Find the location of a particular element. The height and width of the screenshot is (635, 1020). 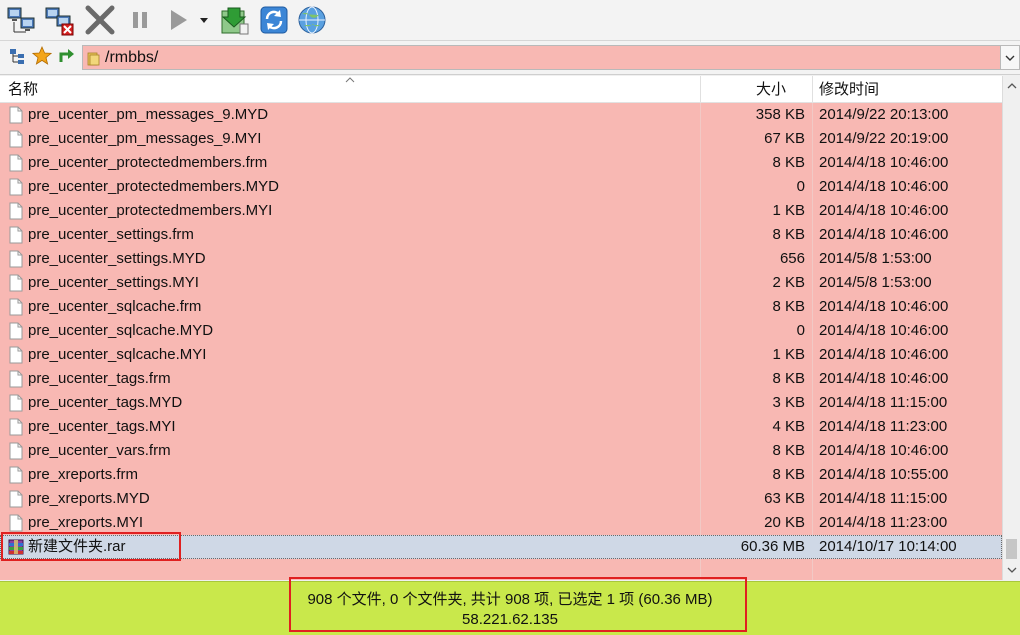

column-header-name: 名称 is located at coordinates (23, 89).